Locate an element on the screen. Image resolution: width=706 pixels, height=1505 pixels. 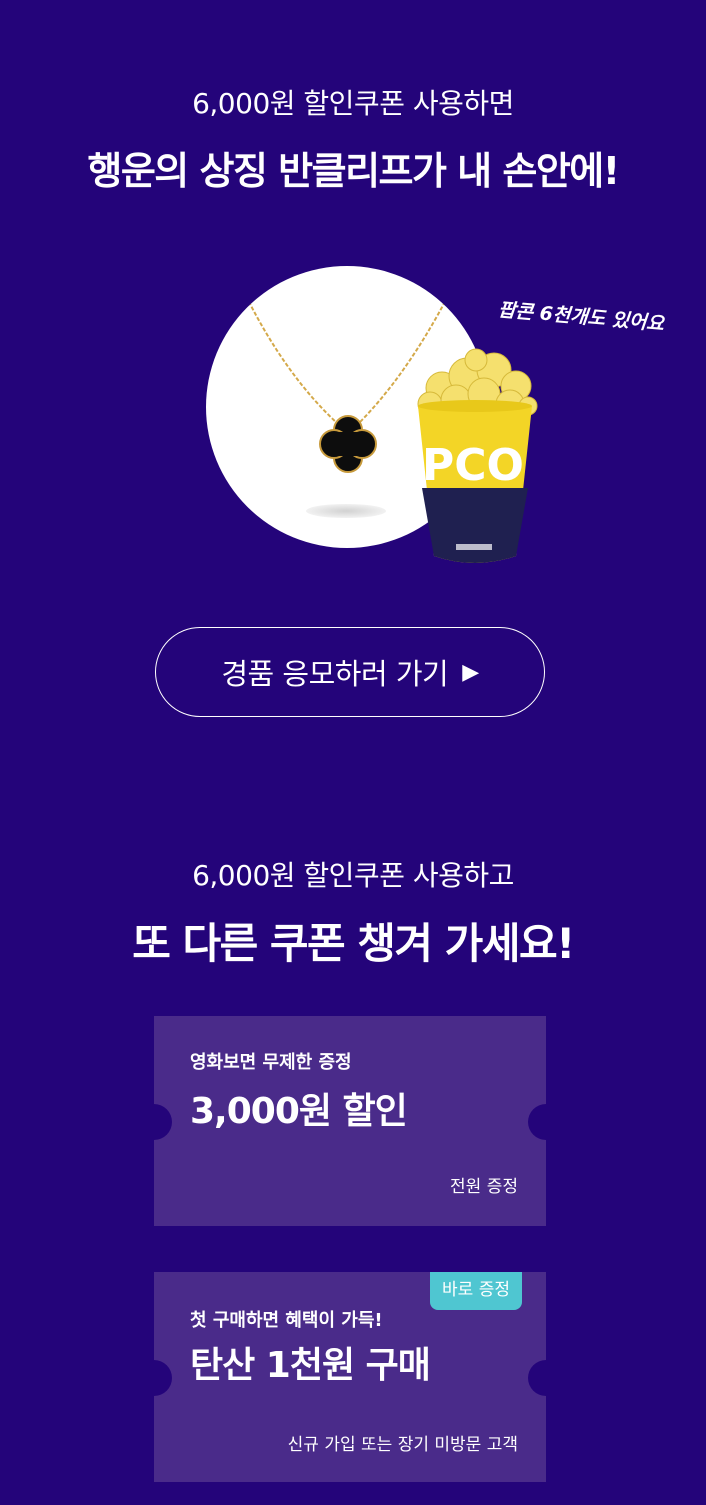
coupon-title: 탄산 1천원 구매 is located at coordinates (310, 1365).